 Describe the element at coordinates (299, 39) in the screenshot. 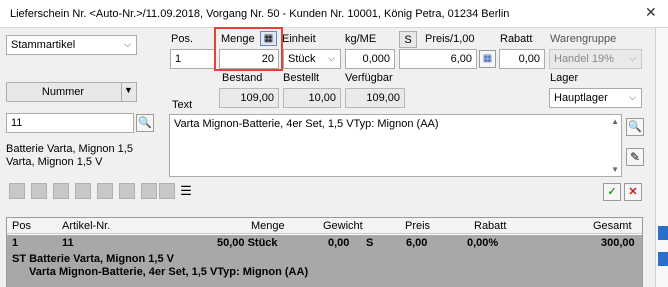

I see `einheit-label: Einheit` at that location.